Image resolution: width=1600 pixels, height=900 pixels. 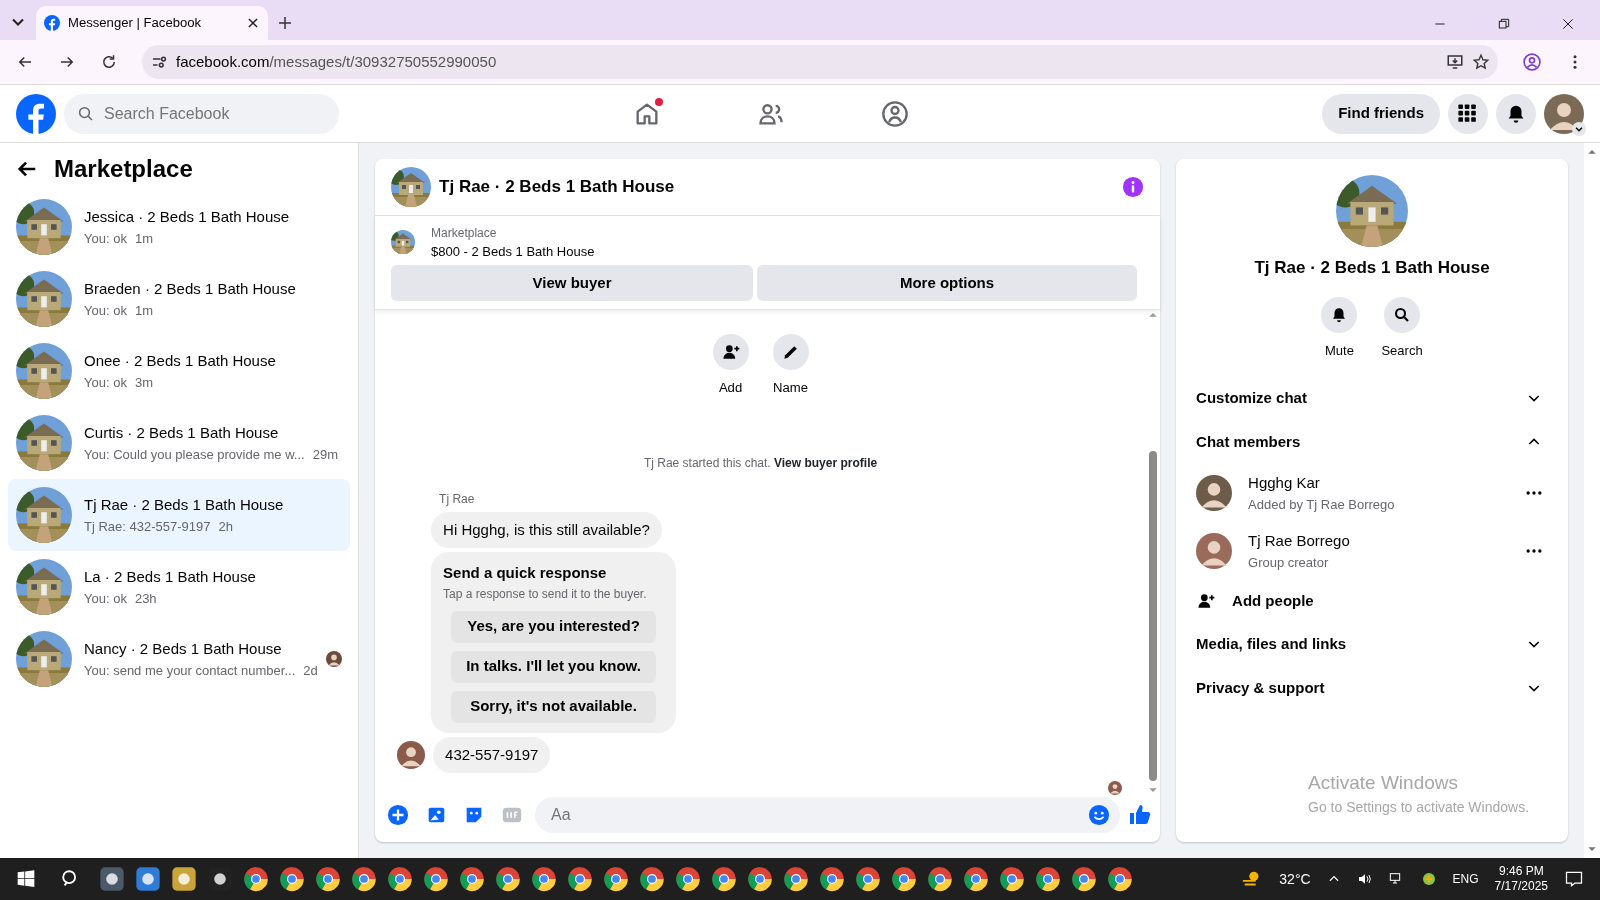 I want to click on member-name: Tj Rae Borrego, so click(x=1299, y=541).